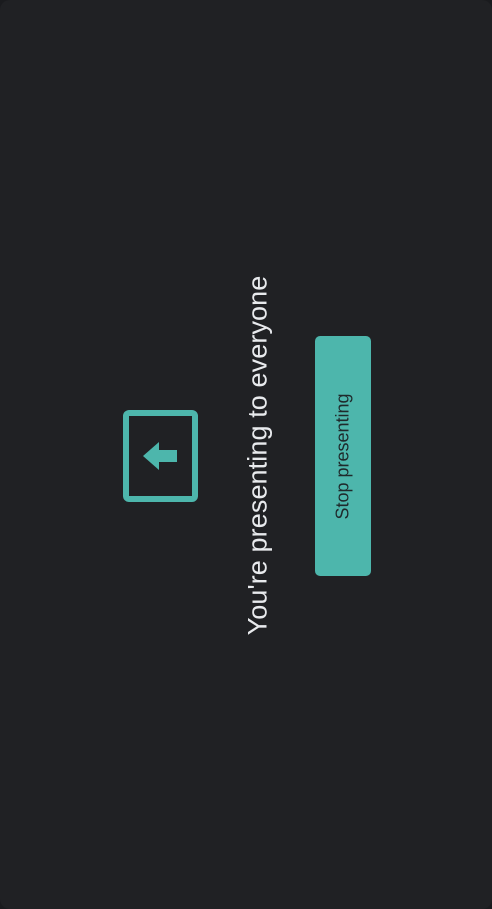 Image resolution: width=492 pixels, height=909 pixels. I want to click on presenting-message-container: You're presenting to everyone, so click(258, 455).